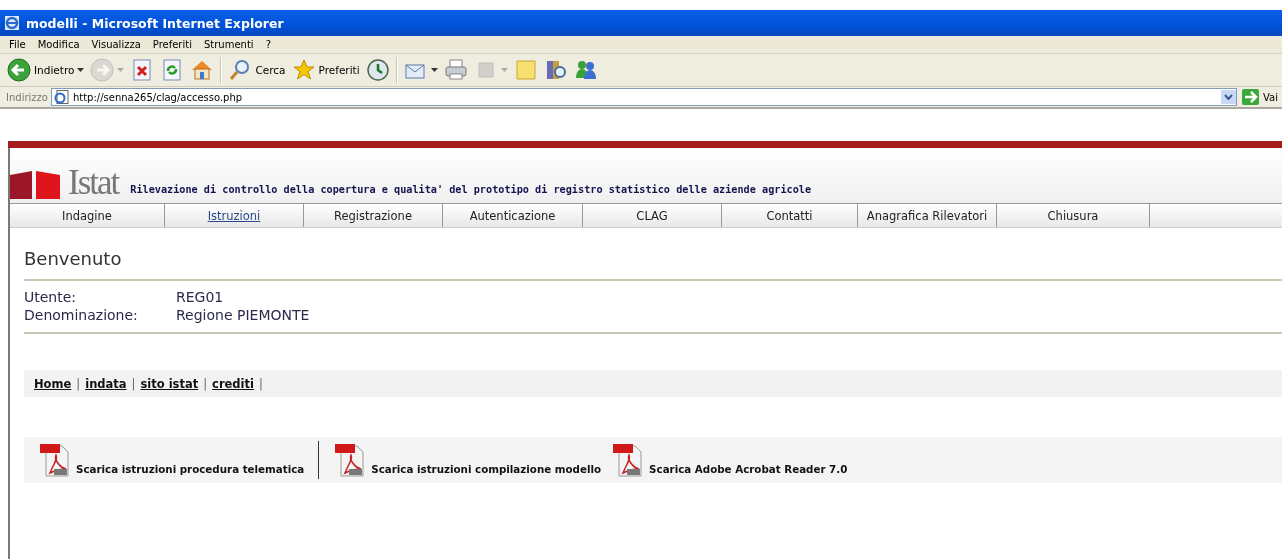 The image size is (1282, 559). Describe the element at coordinates (17, 44) in the screenshot. I see `menu-item: File` at that location.